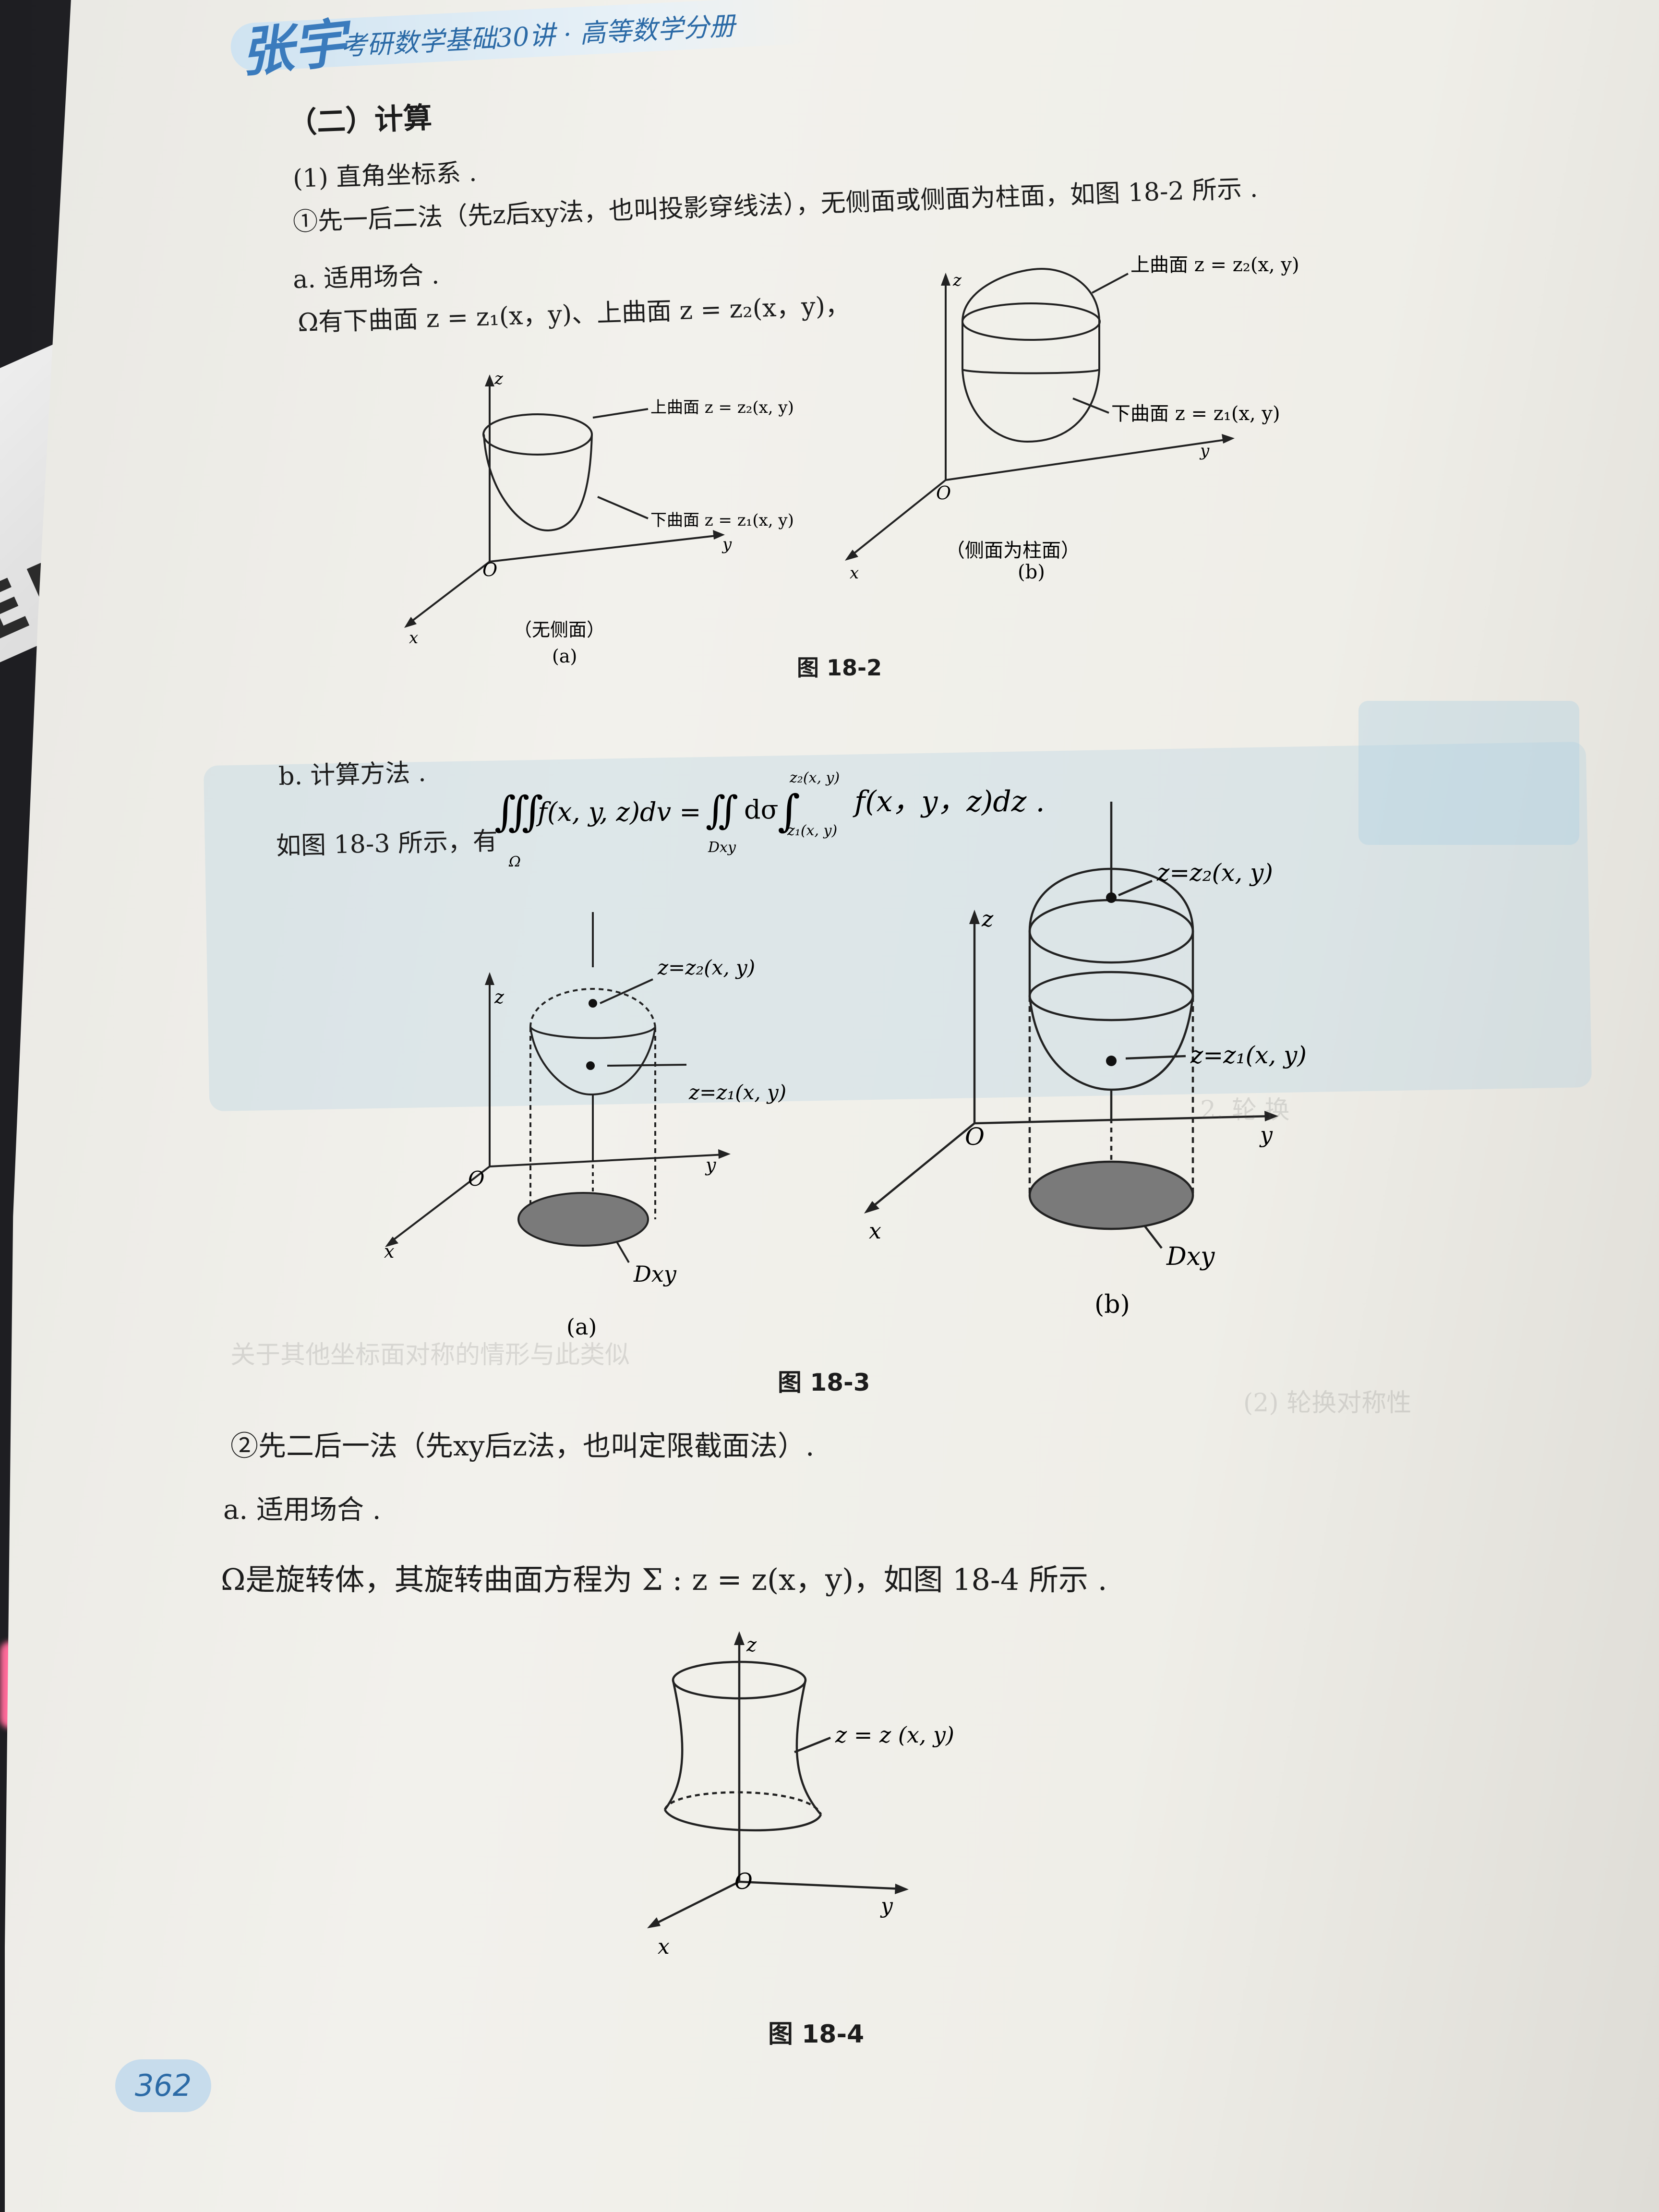 This screenshot has width=1659, height=2212. What do you see at coordinates (1031, 294) in the screenshot?
I see `upper-surface` at bounding box center [1031, 294].